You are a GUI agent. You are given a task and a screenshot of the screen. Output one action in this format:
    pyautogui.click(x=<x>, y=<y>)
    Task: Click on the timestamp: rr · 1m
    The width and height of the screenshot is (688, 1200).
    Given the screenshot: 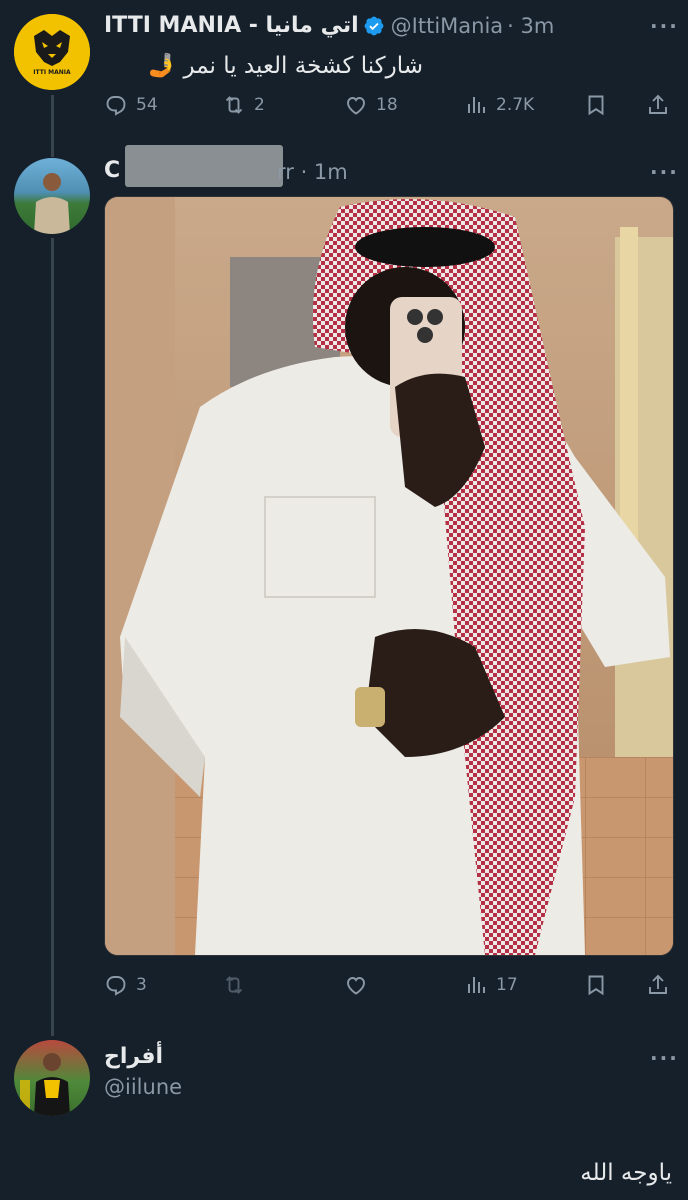 What is the action you would take?
    pyautogui.click(x=312, y=172)
    